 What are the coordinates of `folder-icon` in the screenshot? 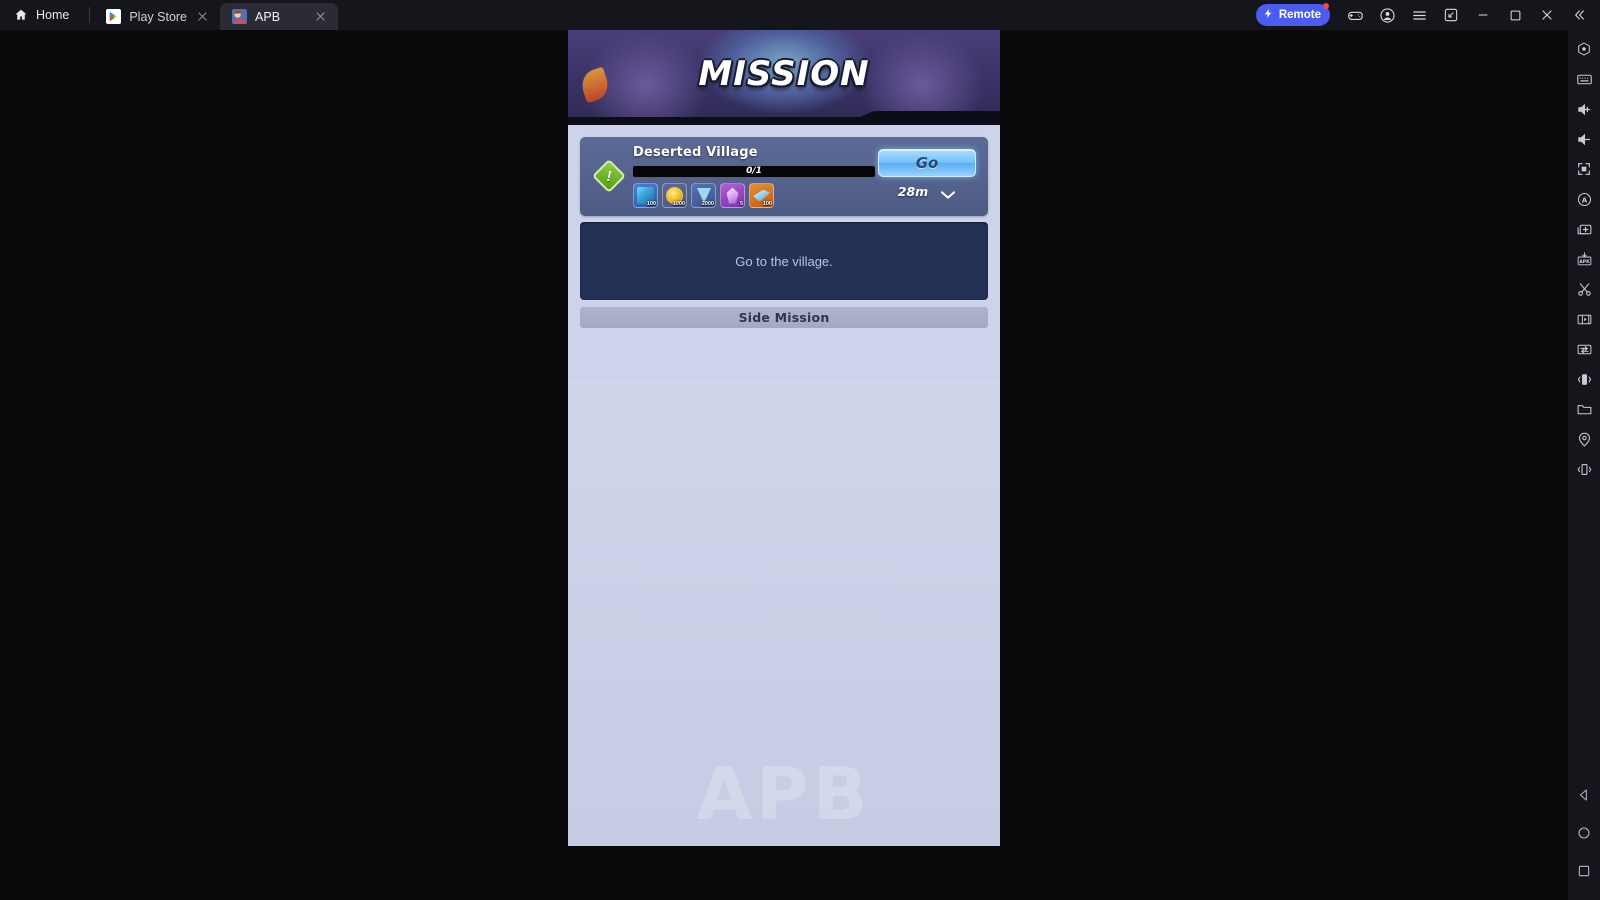 It's located at (1584, 409).